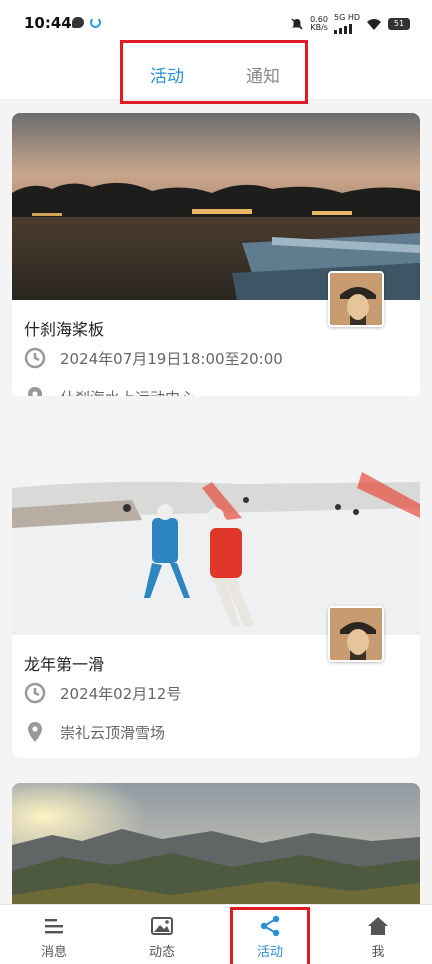 The image size is (432, 964). I want to click on nav-me: 我, so click(378, 936).